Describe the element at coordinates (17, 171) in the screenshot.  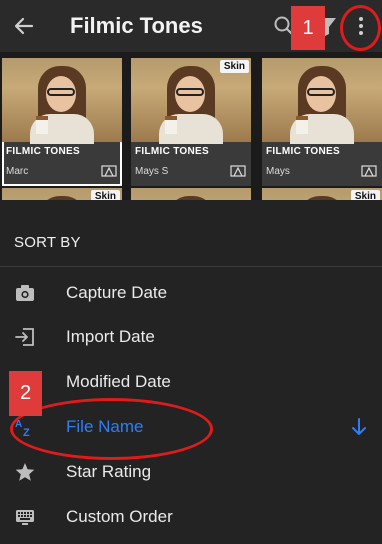
I see `preset-author: Marc` at that location.